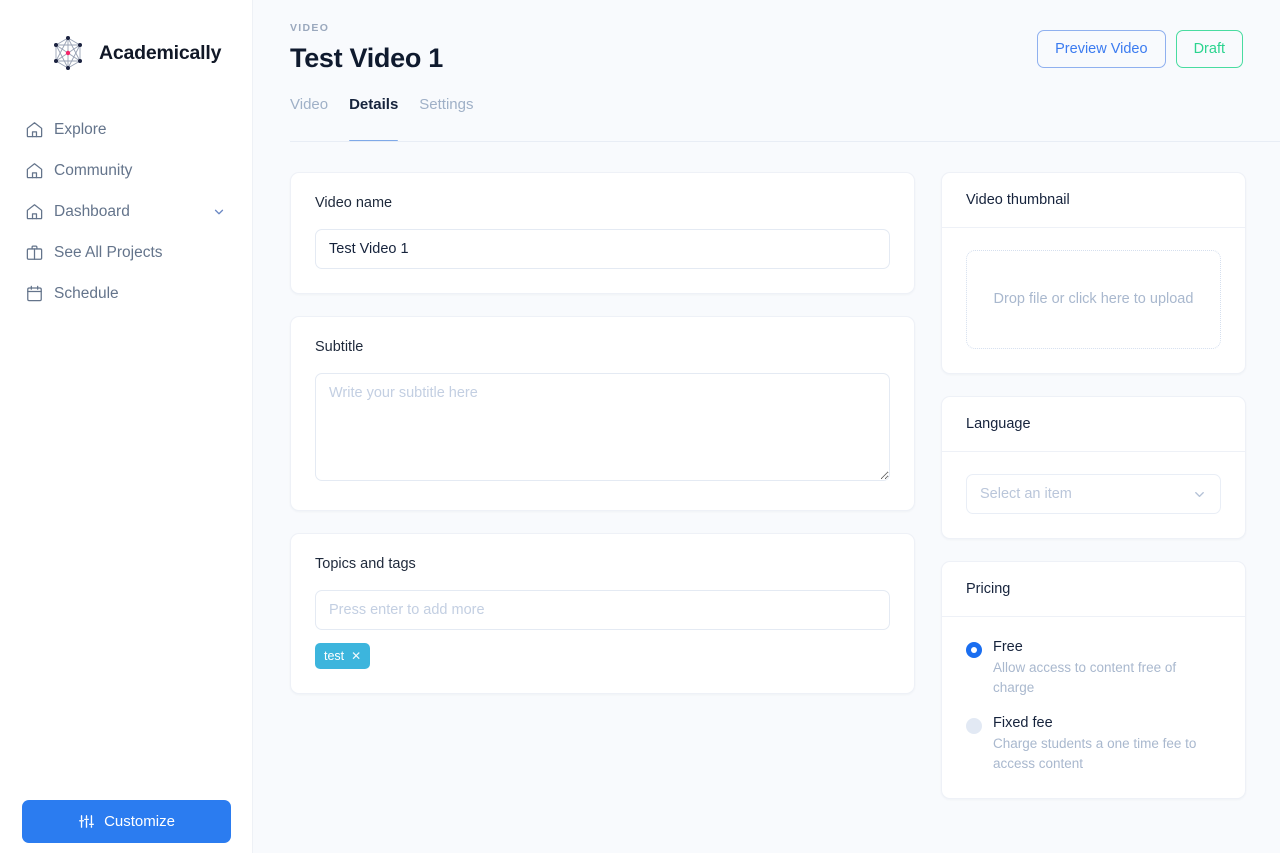 Image resolution: width=1280 pixels, height=853 pixels. I want to click on topics-label: Topics and tags, so click(365, 564).